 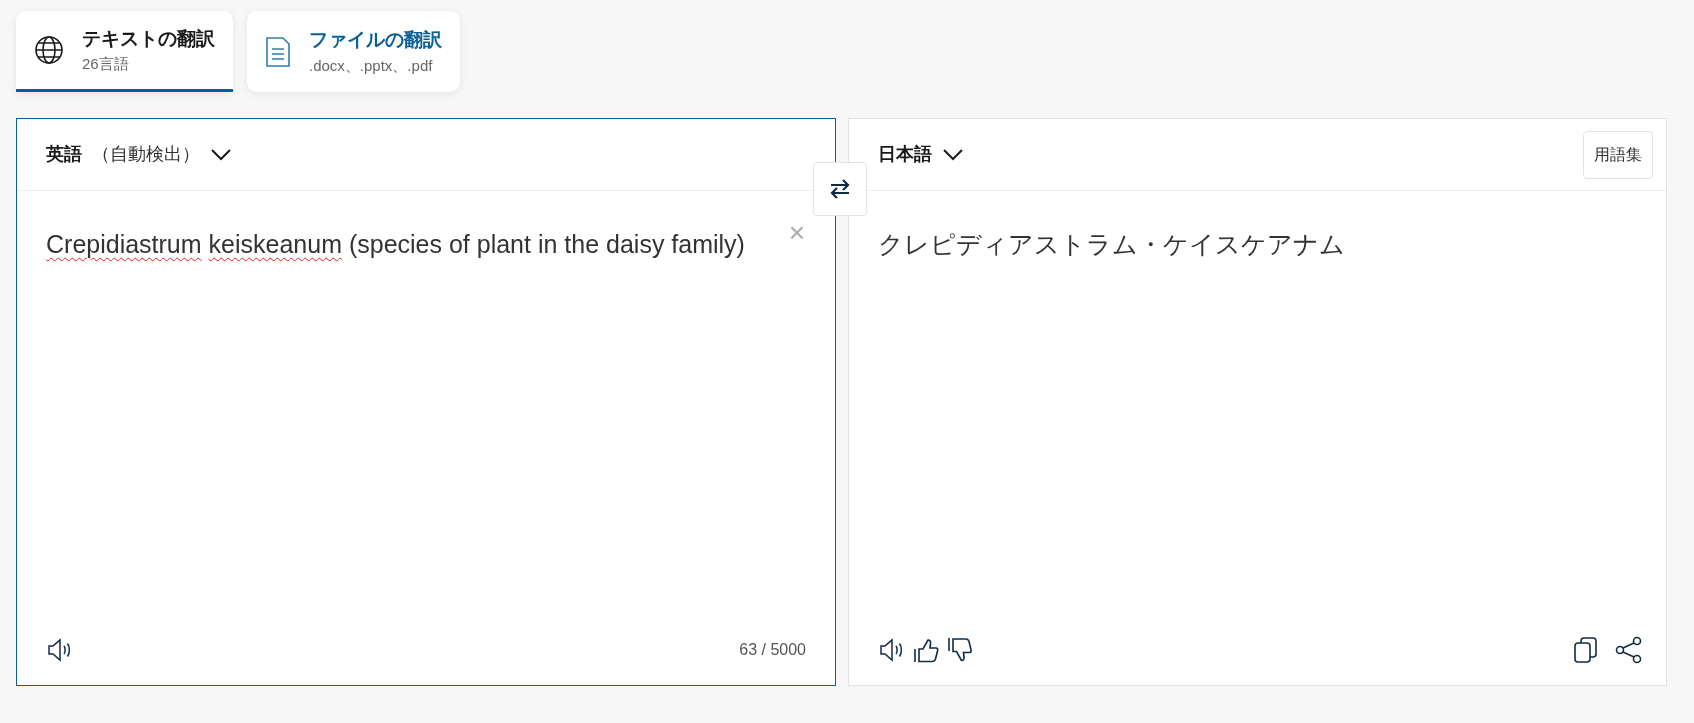 What do you see at coordinates (375, 40) in the screenshot?
I see `tab-title: ファイルの翻訳` at bounding box center [375, 40].